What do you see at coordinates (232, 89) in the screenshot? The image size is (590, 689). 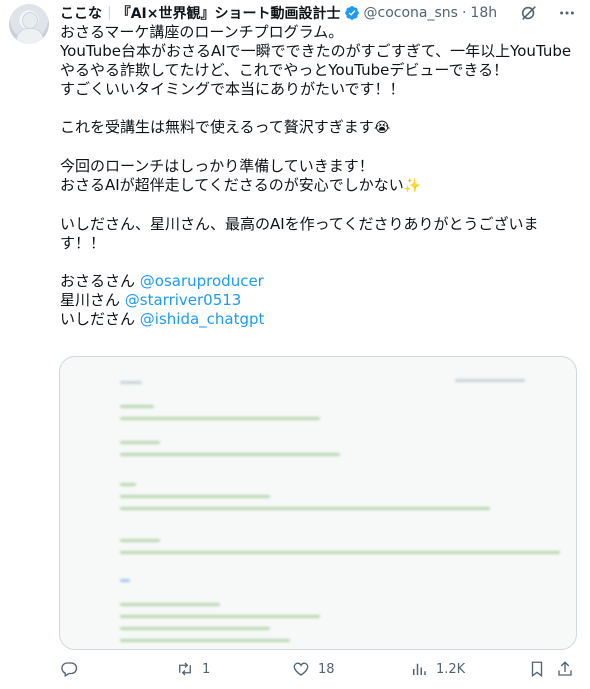 I see `text-line: すごくいいタイミングで本当にありがたいです！！` at bounding box center [232, 89].